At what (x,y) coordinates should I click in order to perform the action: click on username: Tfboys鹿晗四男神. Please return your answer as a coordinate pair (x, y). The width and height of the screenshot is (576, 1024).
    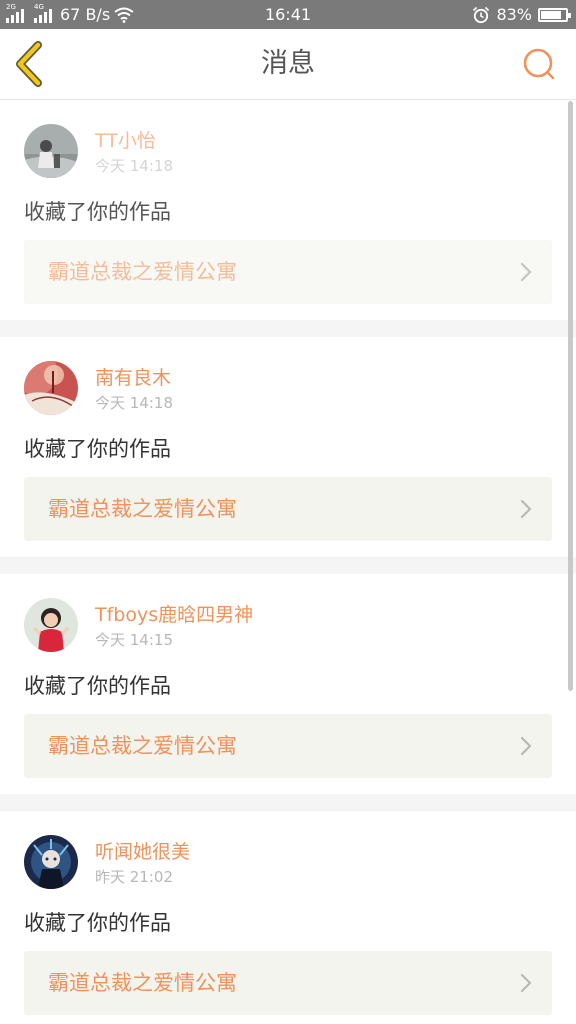
    Looking at the image, I should click on (174, 613).